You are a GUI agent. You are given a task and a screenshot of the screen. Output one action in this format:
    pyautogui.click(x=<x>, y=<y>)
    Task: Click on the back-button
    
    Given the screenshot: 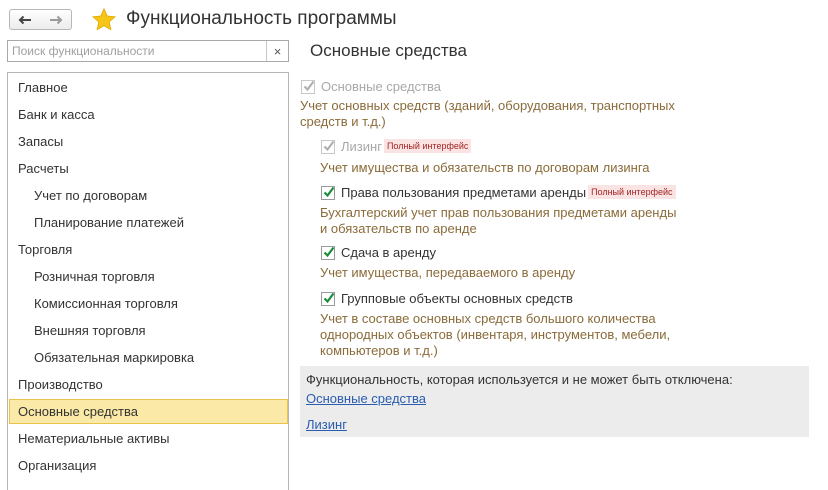 What is the action you would take?
    pyautogui.click(x=25, y=19)
    